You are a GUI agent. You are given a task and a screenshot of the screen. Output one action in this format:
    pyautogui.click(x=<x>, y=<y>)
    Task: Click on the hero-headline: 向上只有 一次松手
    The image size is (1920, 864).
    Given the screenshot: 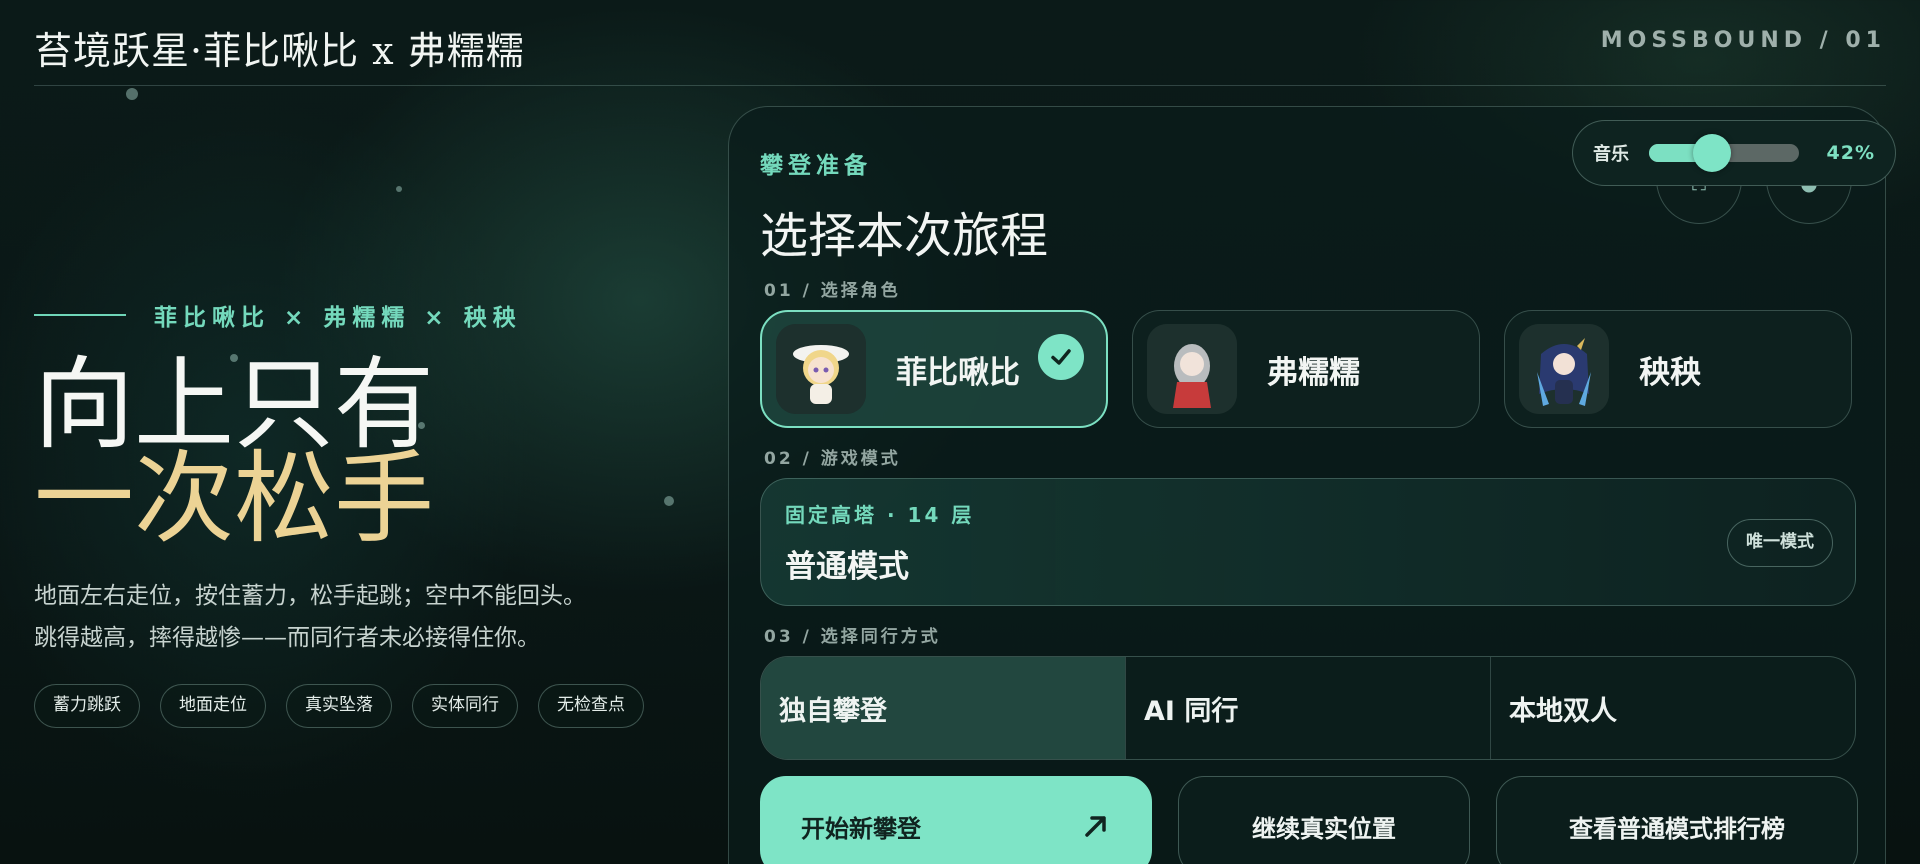 What is the action you would take?
    pyautogui.click(x=234, y=451)
    